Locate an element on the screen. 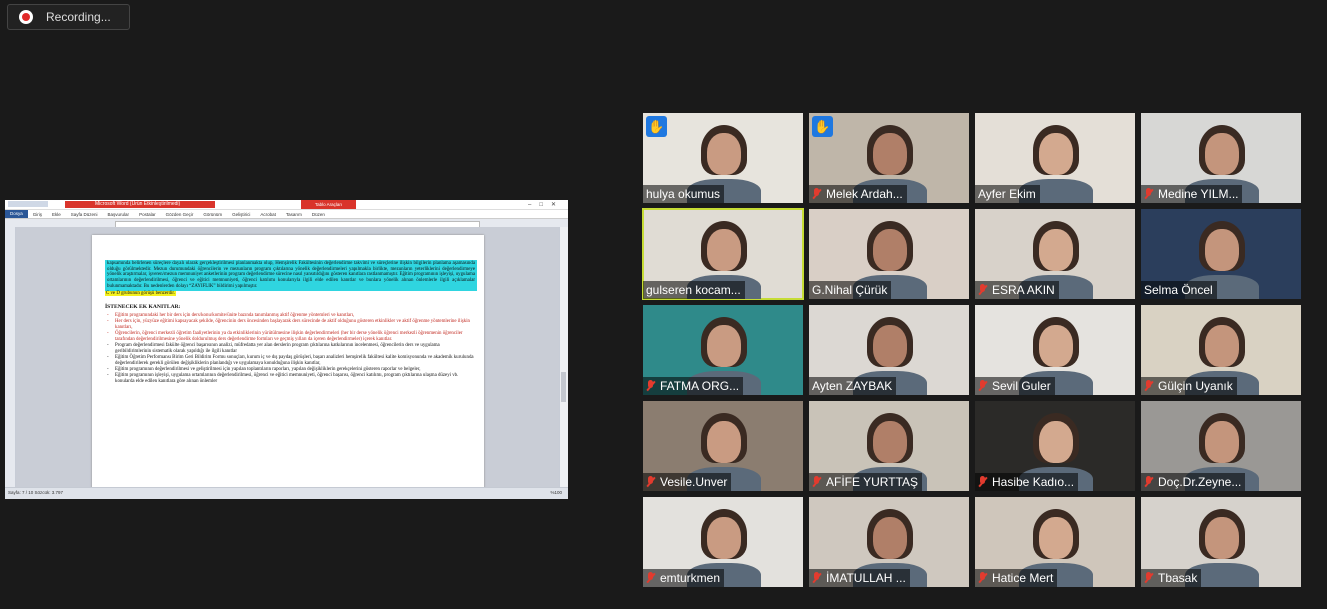 The height and width of the screenshot is (609, 1327). participant-tile: emturkmen is located at coordinates (723, 542).